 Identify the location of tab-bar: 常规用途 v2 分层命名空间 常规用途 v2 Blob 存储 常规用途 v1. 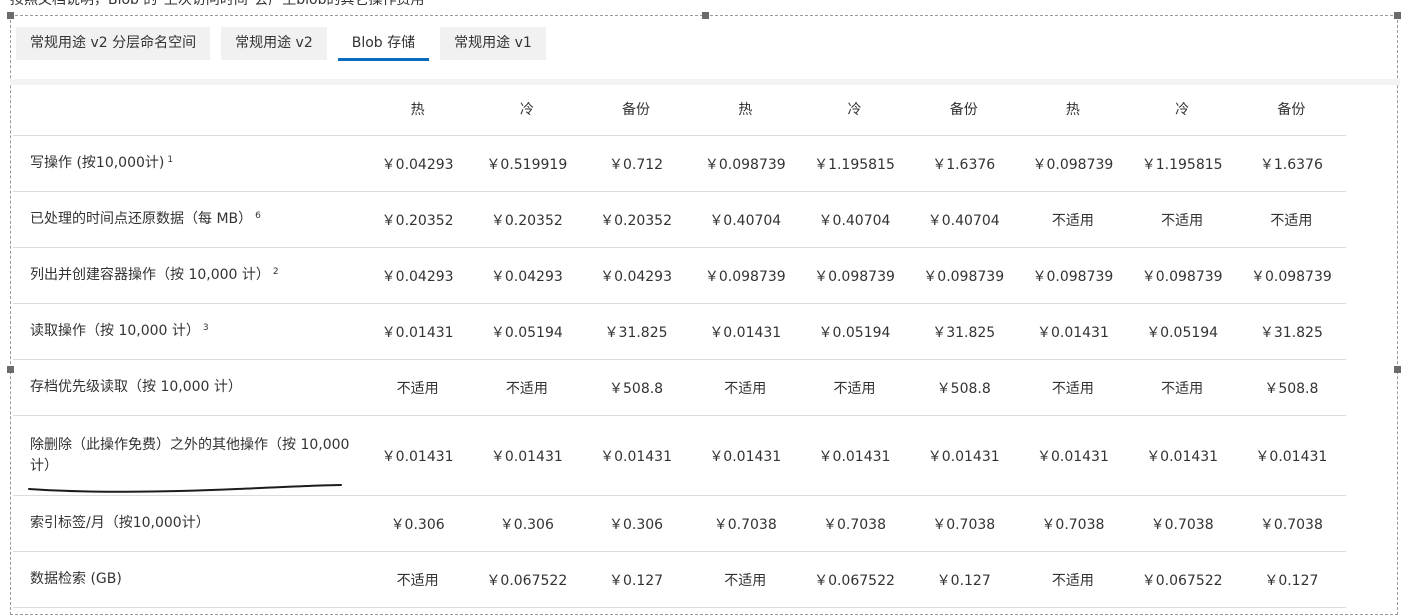
(281, 44).